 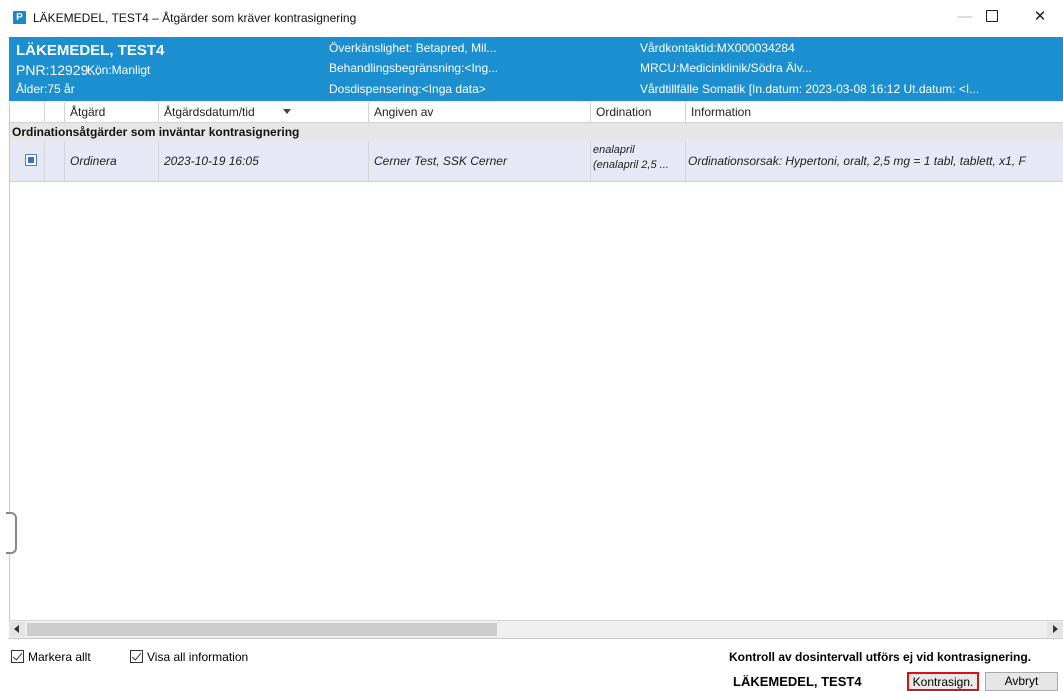 What do you see at coordinates (27, 112) in the screenshot?
I see `column-header-select` at bounding box center [27, 112].